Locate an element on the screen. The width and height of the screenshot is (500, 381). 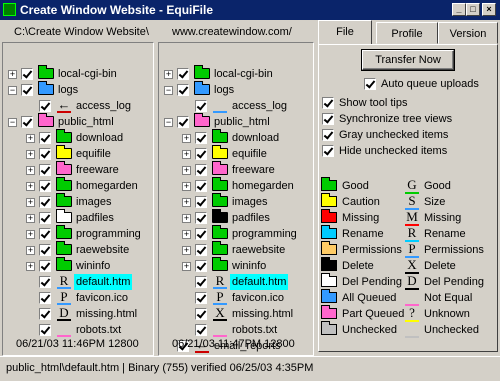
minimize-button: _ is located at coordinates (459, 9).